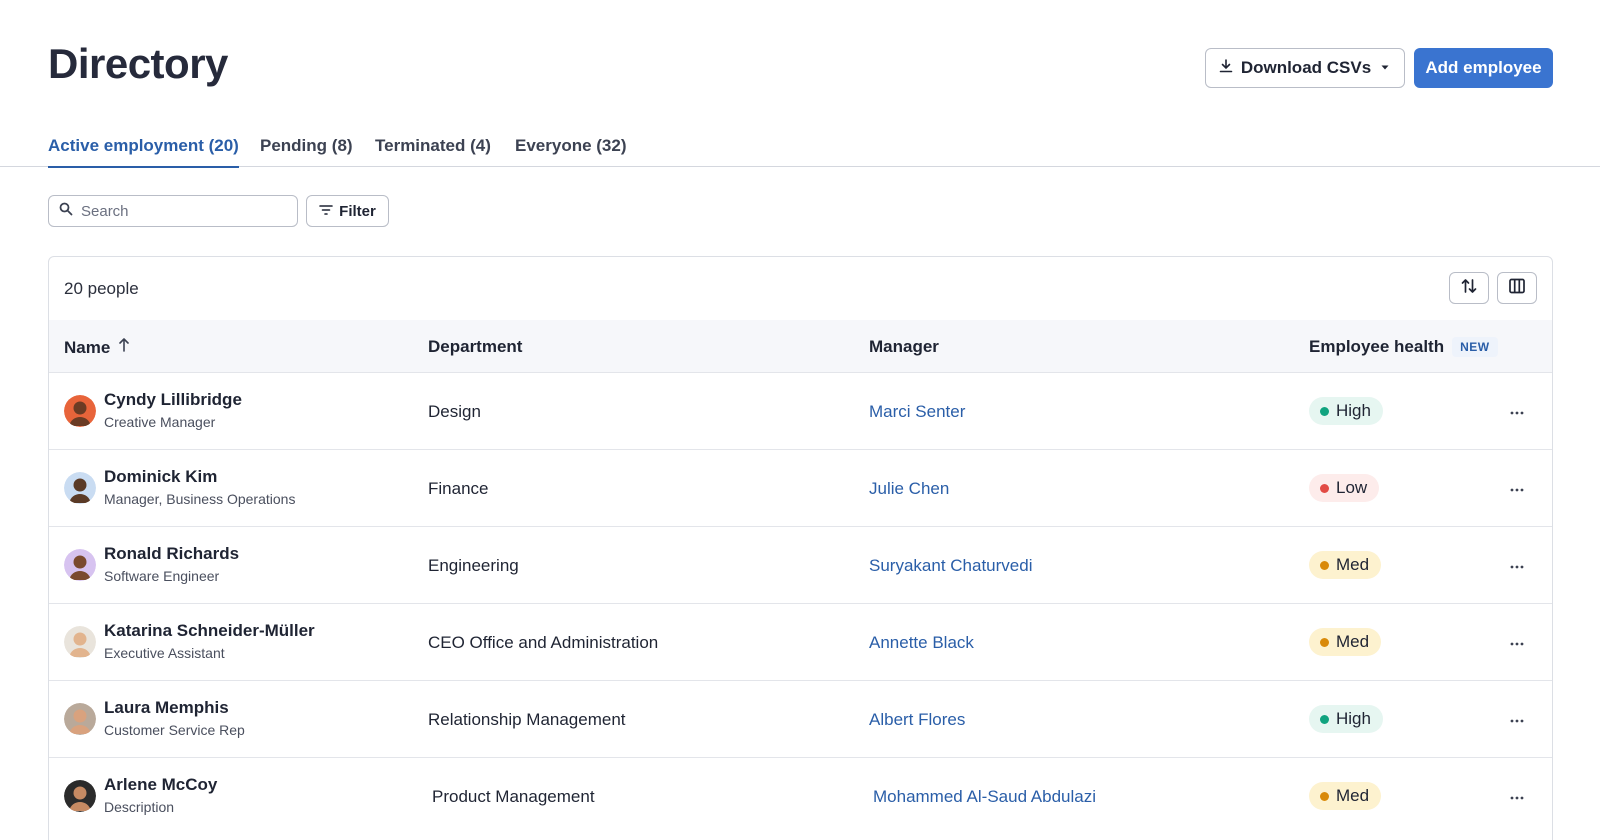 This screenshot has width=1600, height=840. Describe the element at coordinates (209, 631) in the screenshot. I see `employee-name: Katarina Schneider-Müller` at that location.